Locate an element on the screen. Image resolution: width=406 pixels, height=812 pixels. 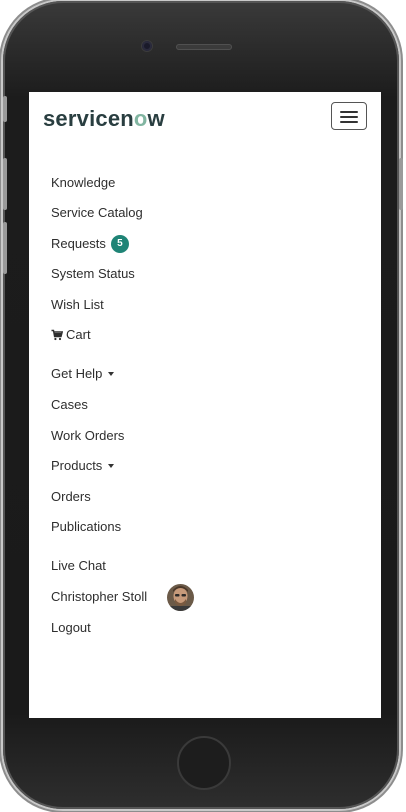
nav-item-label: Live Chat is located at coordinates (78, 565).